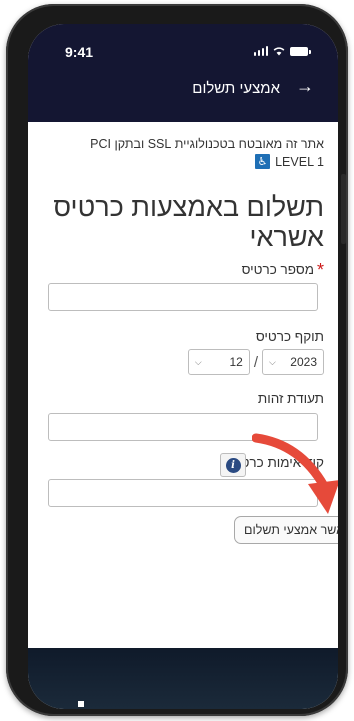 The image size is (354, 721). I want to click on back-arrow-icon: →, so click(305, 86).